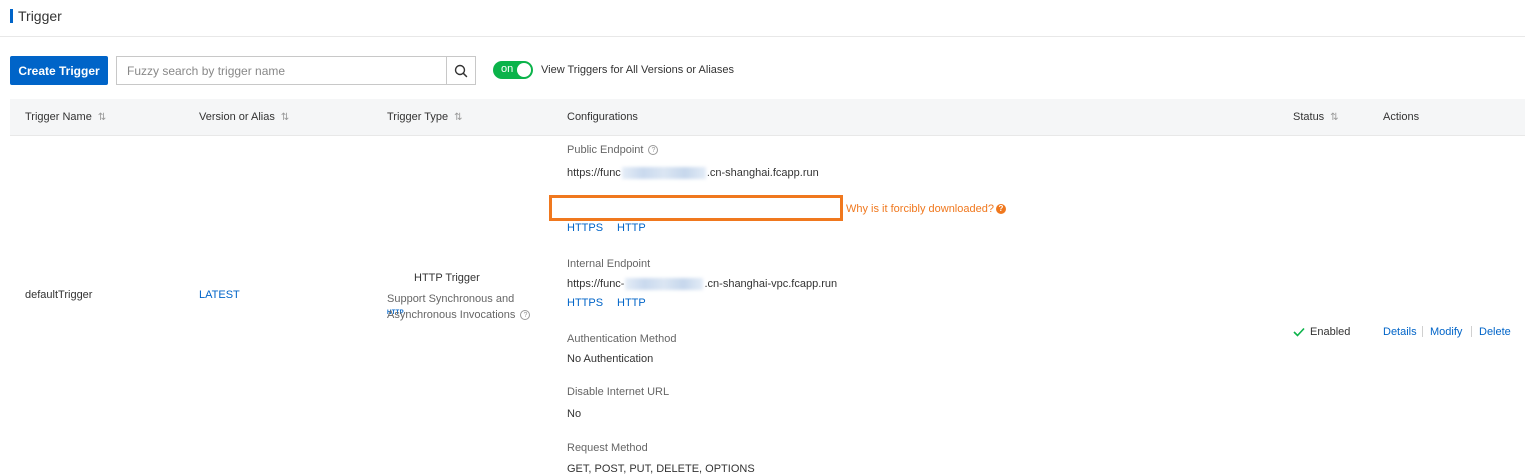 Image resolution: width=1525 pixels, height=475 pixels. What do you see at coordinates (66, 117) in the screenshot?
I see `column-header-trigger-name: Trigger Name ⇅` at bounding box center [66, 117].